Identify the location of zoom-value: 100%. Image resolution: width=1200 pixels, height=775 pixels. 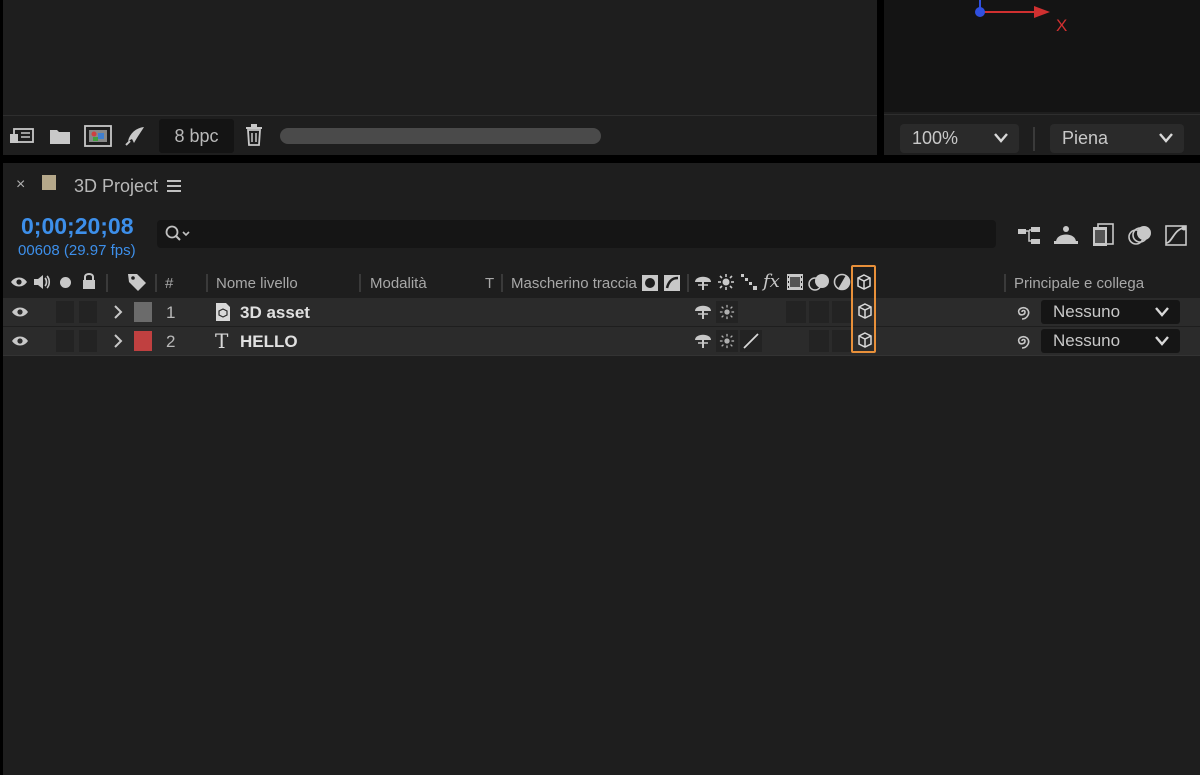
(935, 138).